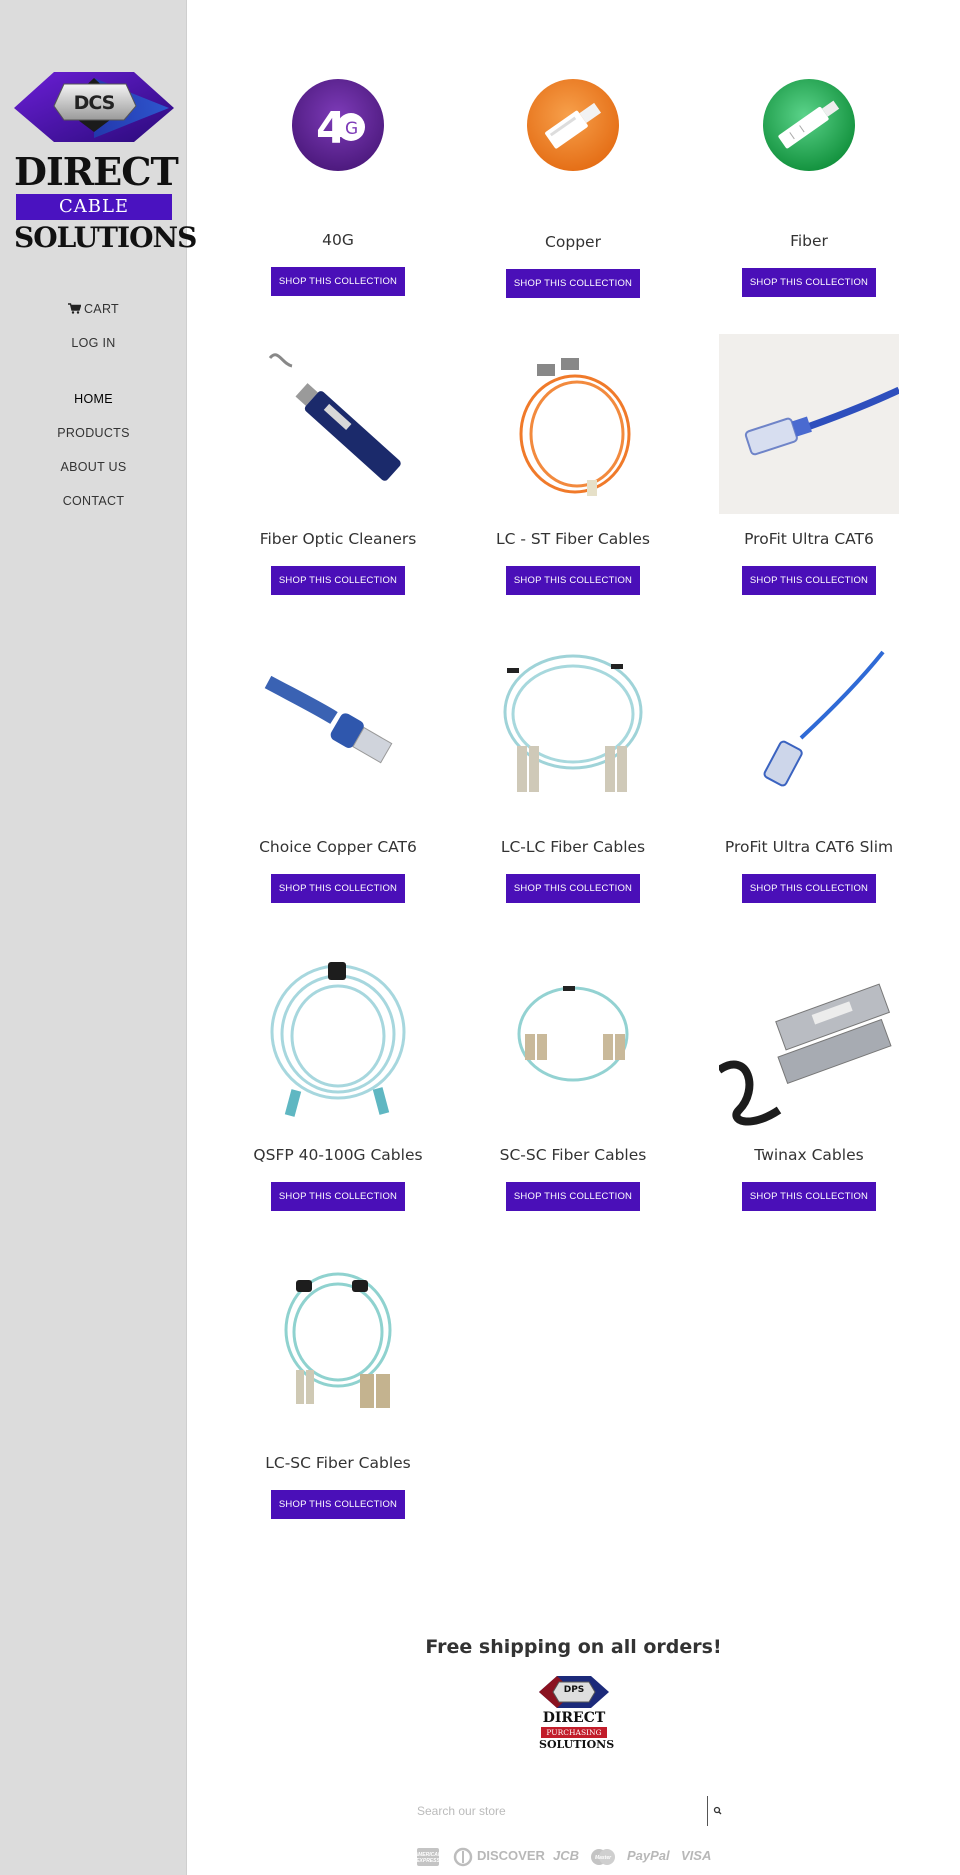 The image size is (960, 1875). I want to click on collection-image-profit-ultra-cat6, so click(809, 424).